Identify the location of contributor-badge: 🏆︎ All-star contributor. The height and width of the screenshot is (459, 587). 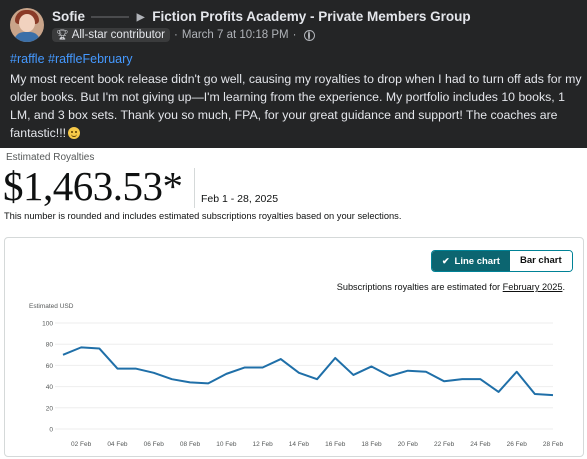
(111, 35).